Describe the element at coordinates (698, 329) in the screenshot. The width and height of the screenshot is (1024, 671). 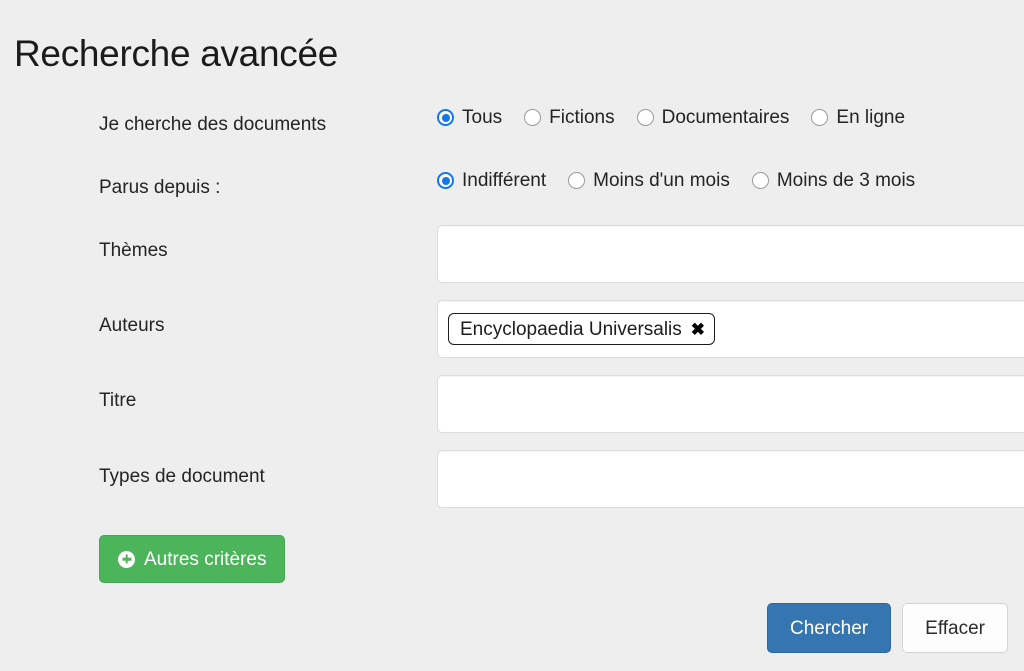
I see `remove-tag-icon: ✖` at that location.